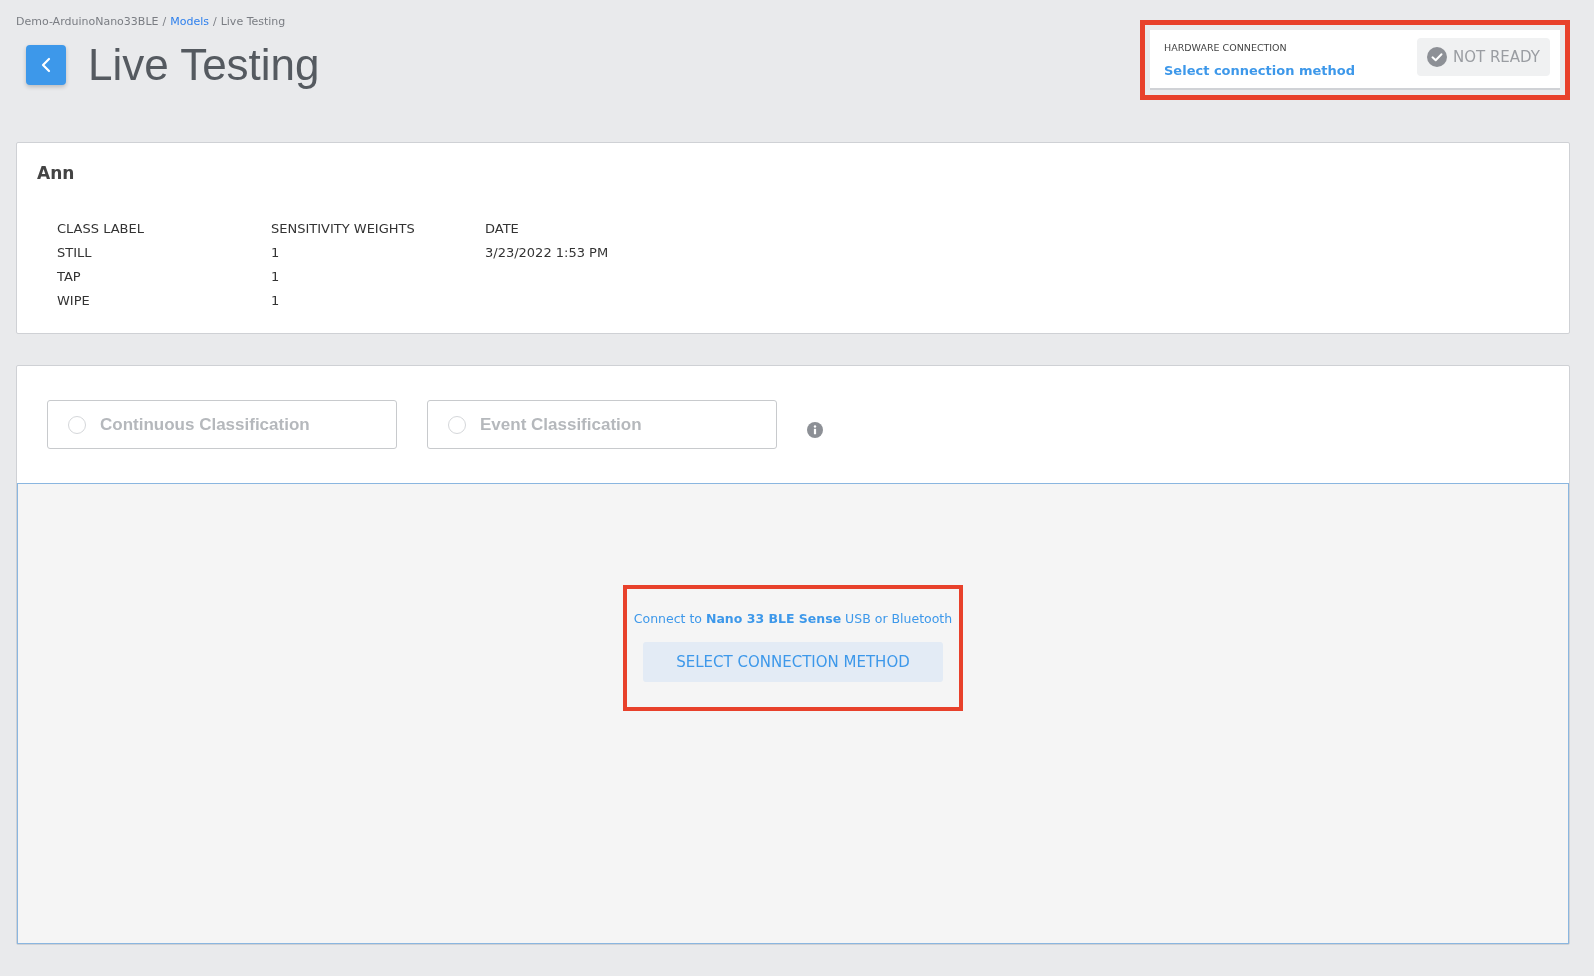 The height and width of the screenshot is (976, 1594). Describe the element at coordinates (73, 300) in the screenshot. I see `table-cell: WIPE` at that location.